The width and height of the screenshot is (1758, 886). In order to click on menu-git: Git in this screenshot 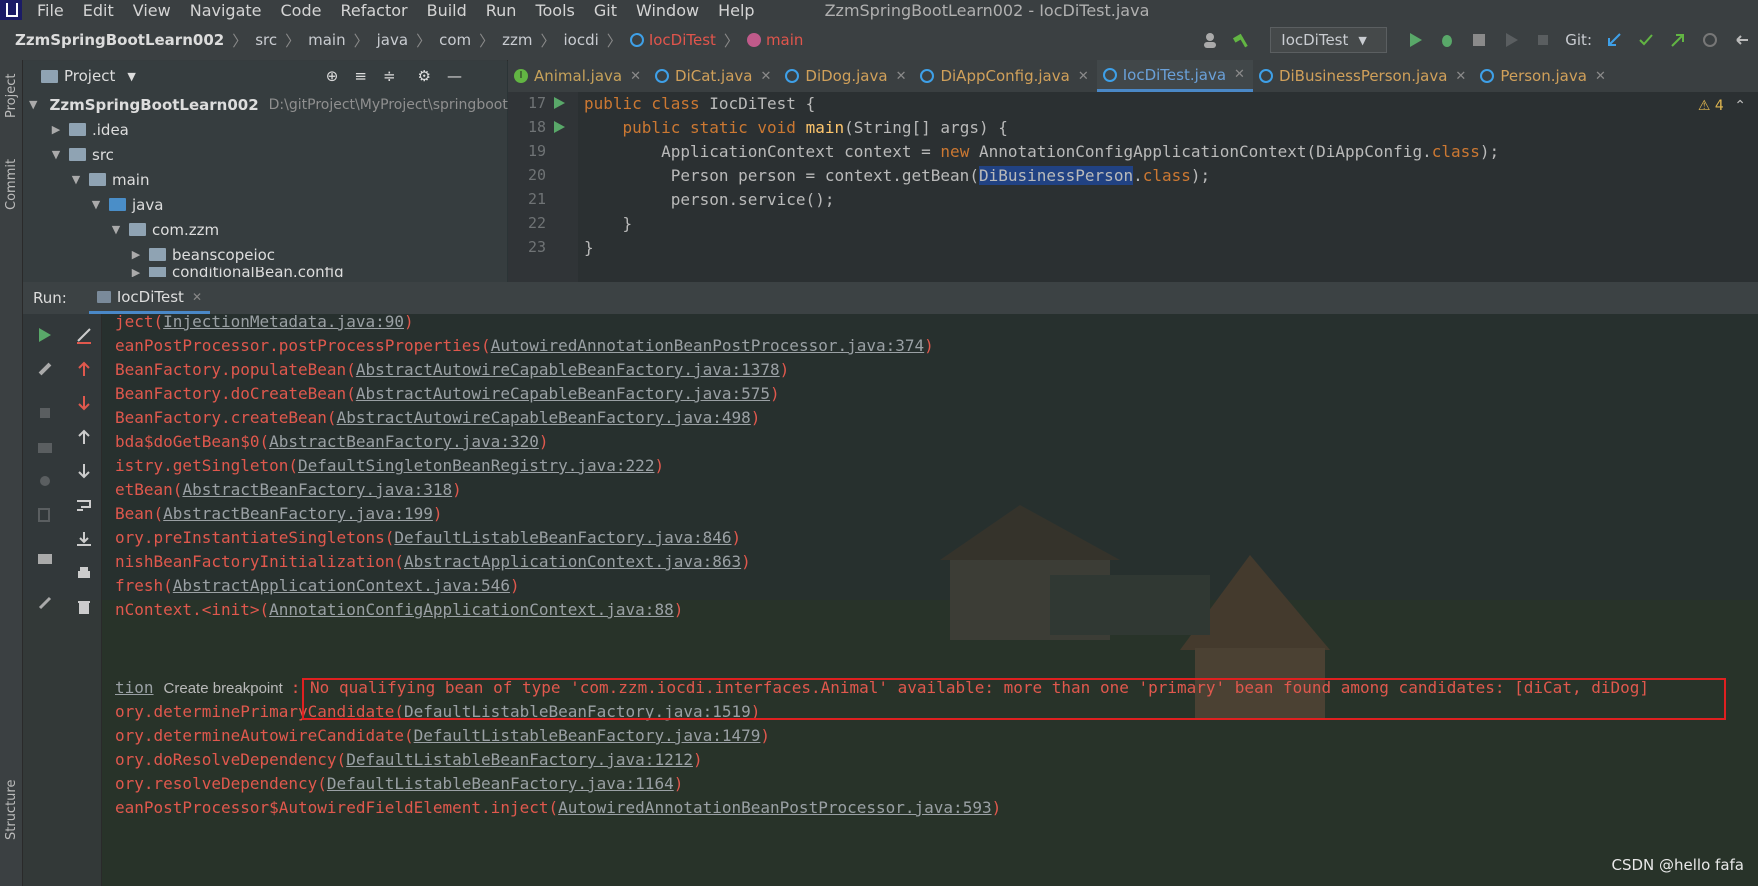, I will do `click(605, 10)`.